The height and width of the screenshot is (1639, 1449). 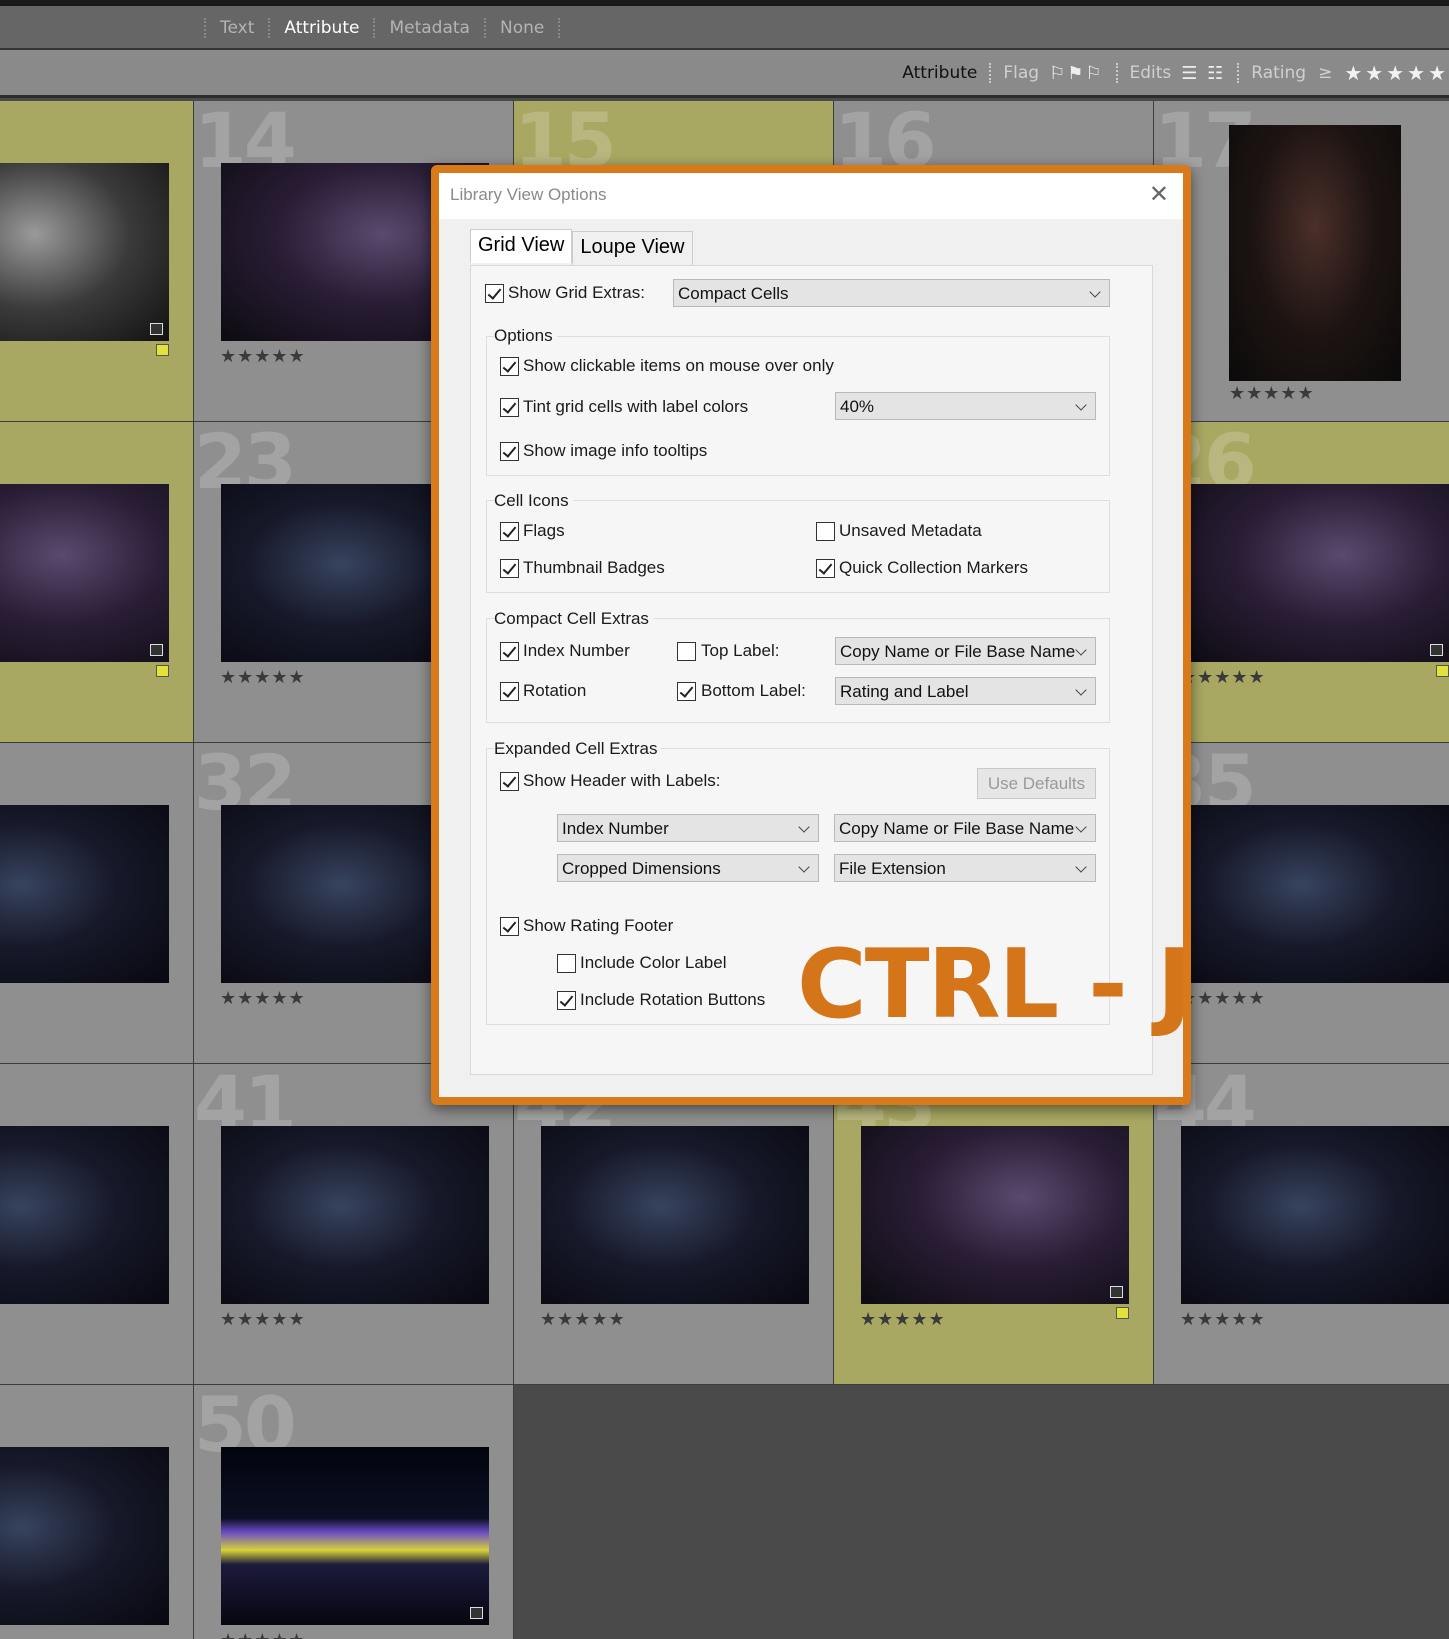 I want to click on thumbnail-badges-label: Thumbnail Badges, so click(x=594, y=567).